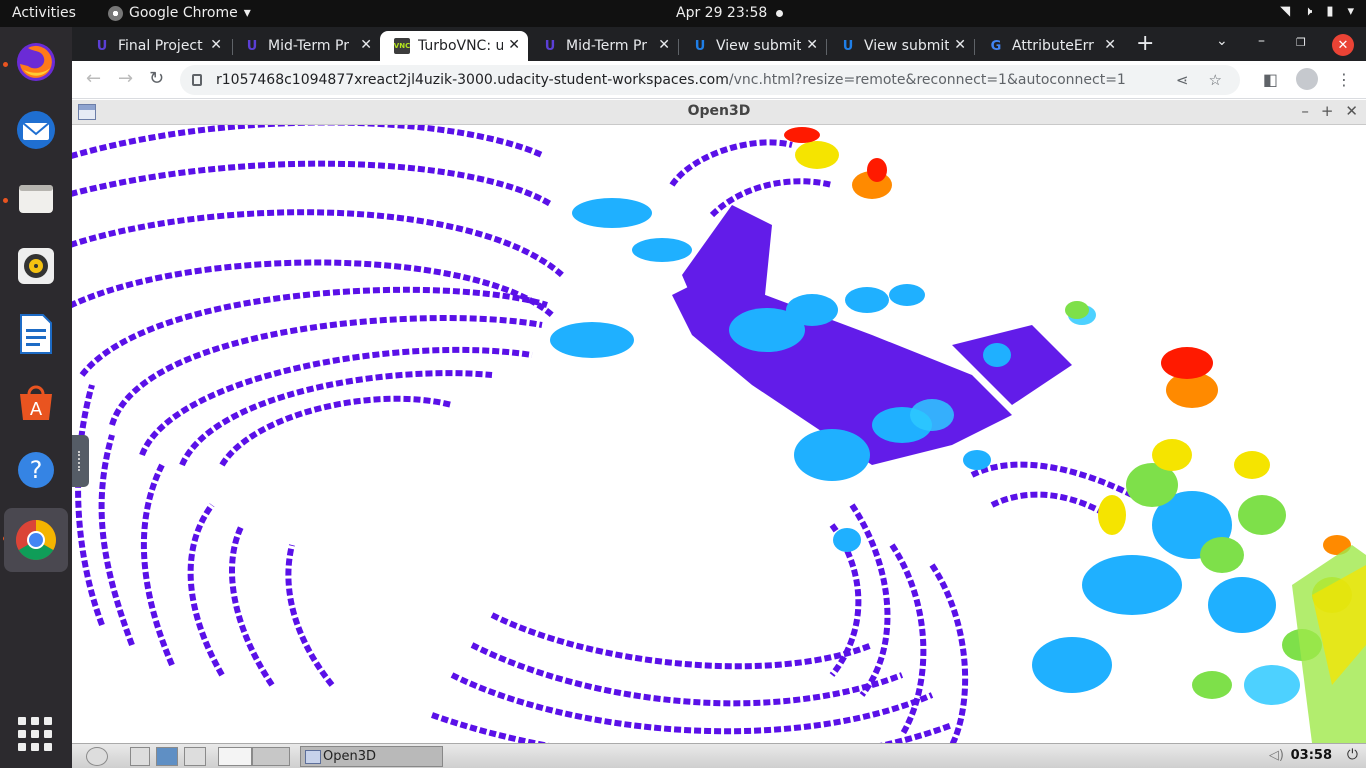 The height and width of the screenshot is (768, 1366). Describe the element at coordinates (36, 334) in the screenshot. I see `writer-icon` at that location.